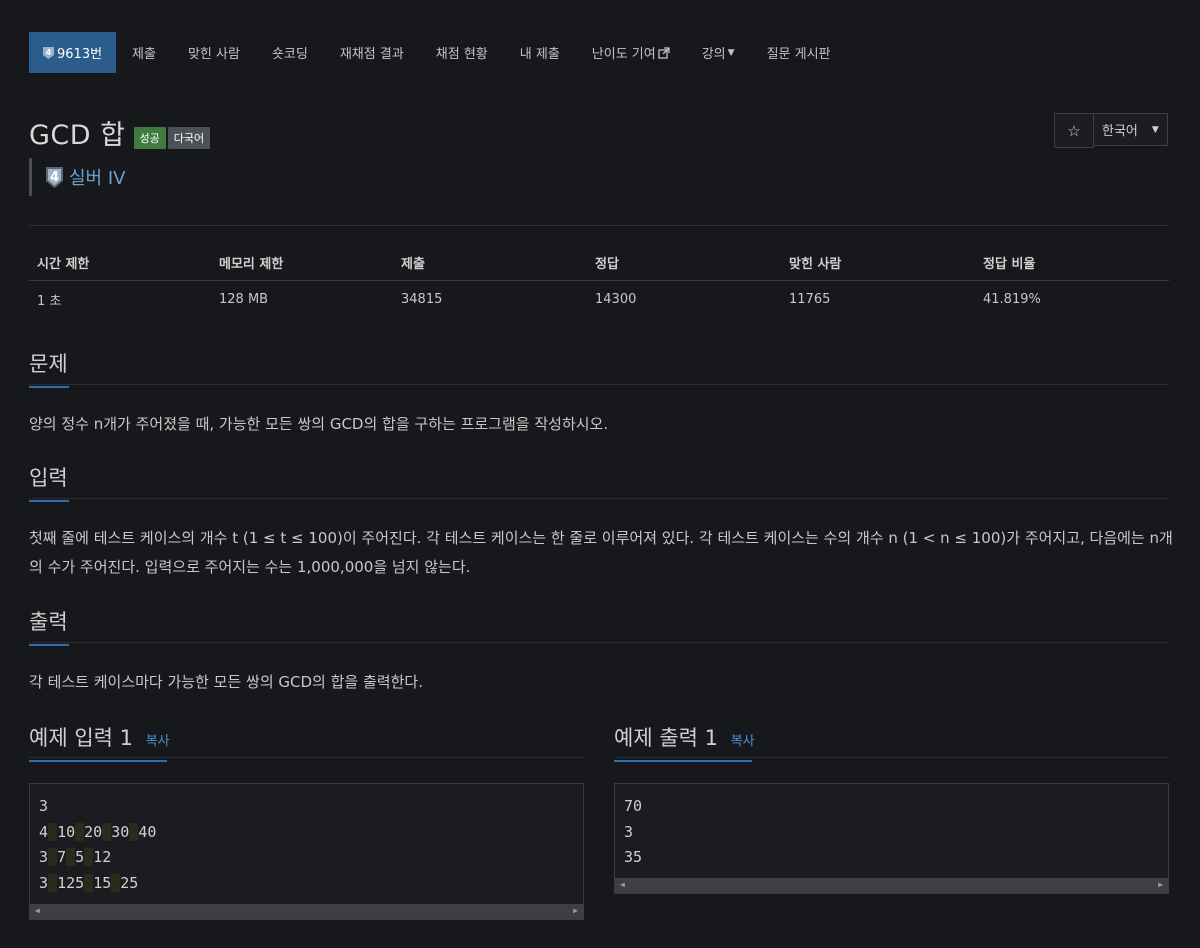 This screenshot has height=948, width=1200. I want to click on header-accepted: 정답, so click(684, 263).